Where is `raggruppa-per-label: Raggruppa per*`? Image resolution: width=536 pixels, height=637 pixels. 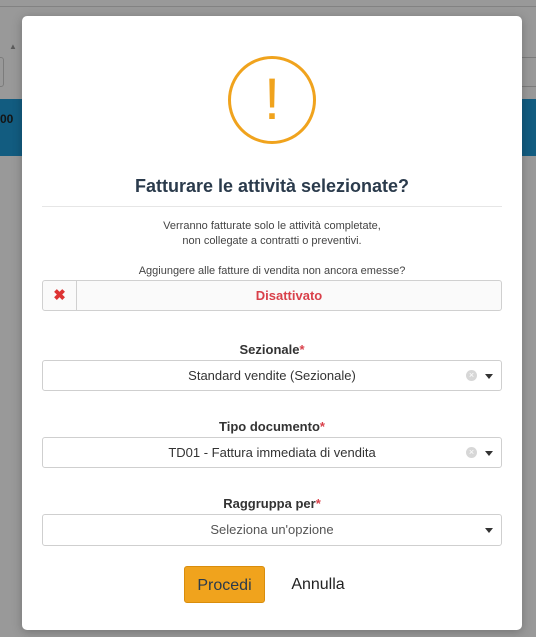
raggruppa-per-label: Raggruppa per* is located at coordinates (272, 503).